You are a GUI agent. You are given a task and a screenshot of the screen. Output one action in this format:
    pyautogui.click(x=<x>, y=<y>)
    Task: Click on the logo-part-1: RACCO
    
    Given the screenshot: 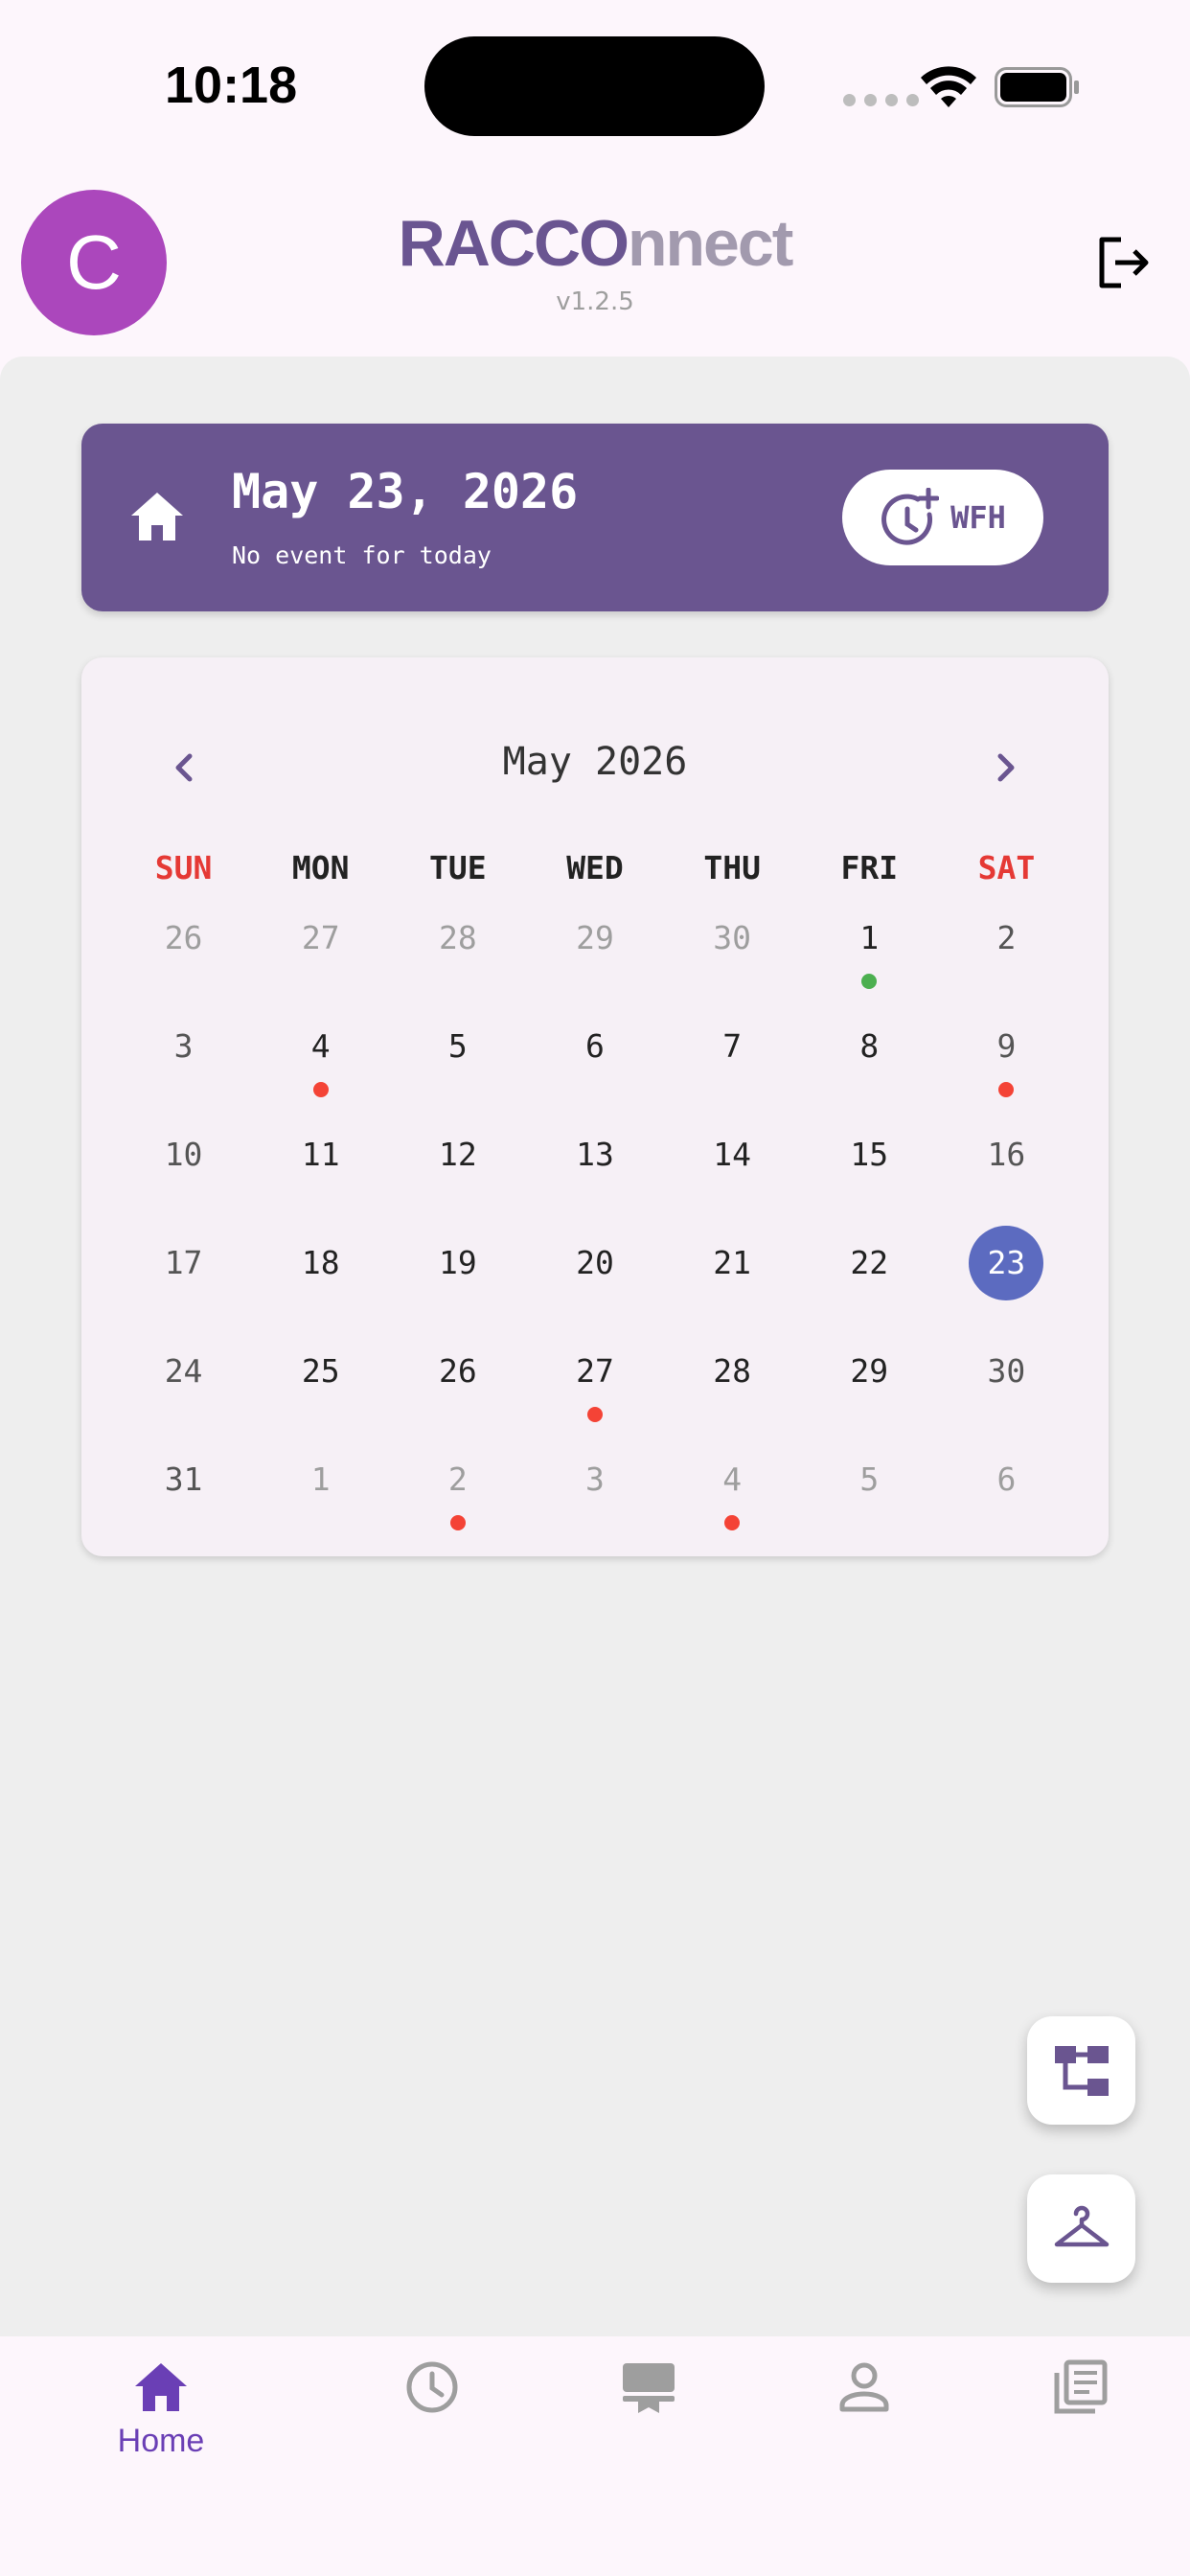 What is the action you would take?
    pyautogui.click(x=513, y=243)
    